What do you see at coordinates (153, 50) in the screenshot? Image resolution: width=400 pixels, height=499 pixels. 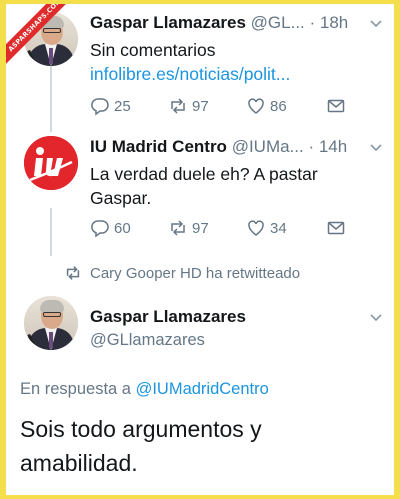 I see `tweet-text: Sin comentarios` at bounding box center [153, 50].